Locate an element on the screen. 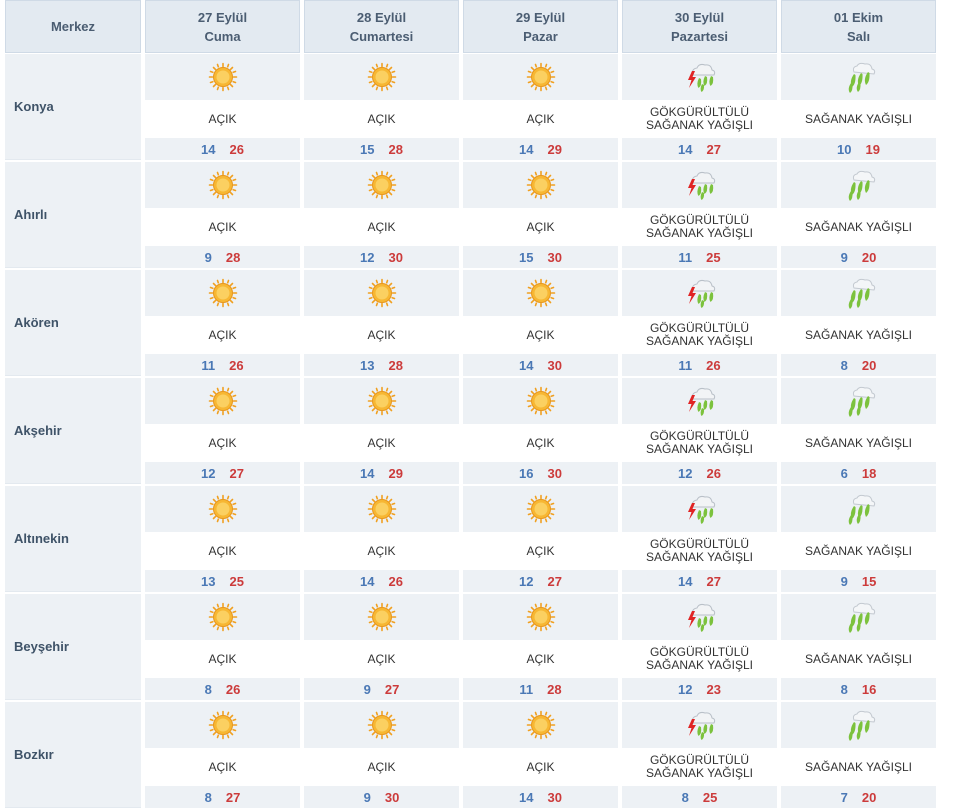  temperature-range: 9 28 is located at coordinates (222, 257).